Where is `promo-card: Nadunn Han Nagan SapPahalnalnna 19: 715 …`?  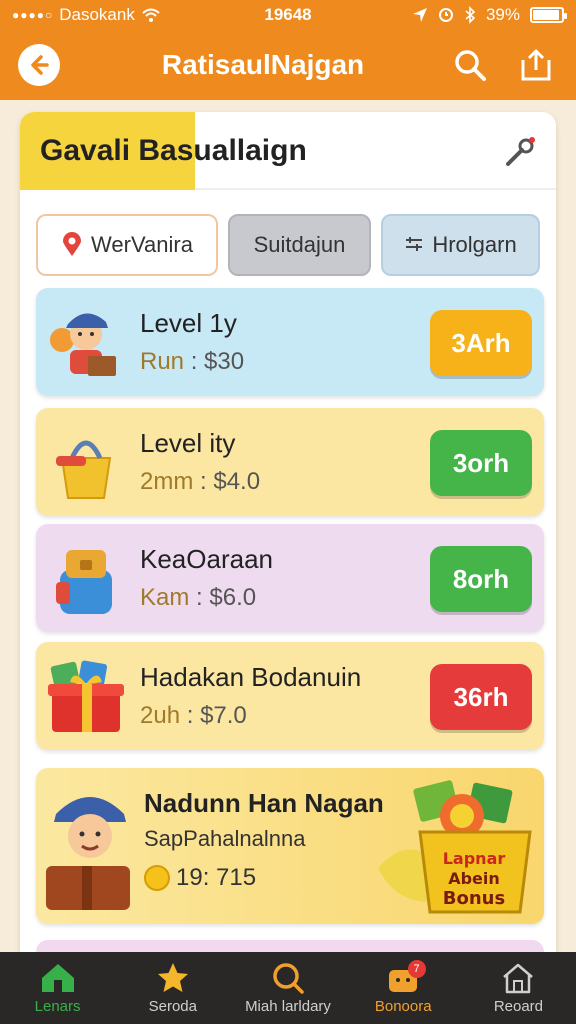
promo-card: Nadunn Han Nagan SapPahalnalnna 19: 715 … is located at coordinates (290, 846).